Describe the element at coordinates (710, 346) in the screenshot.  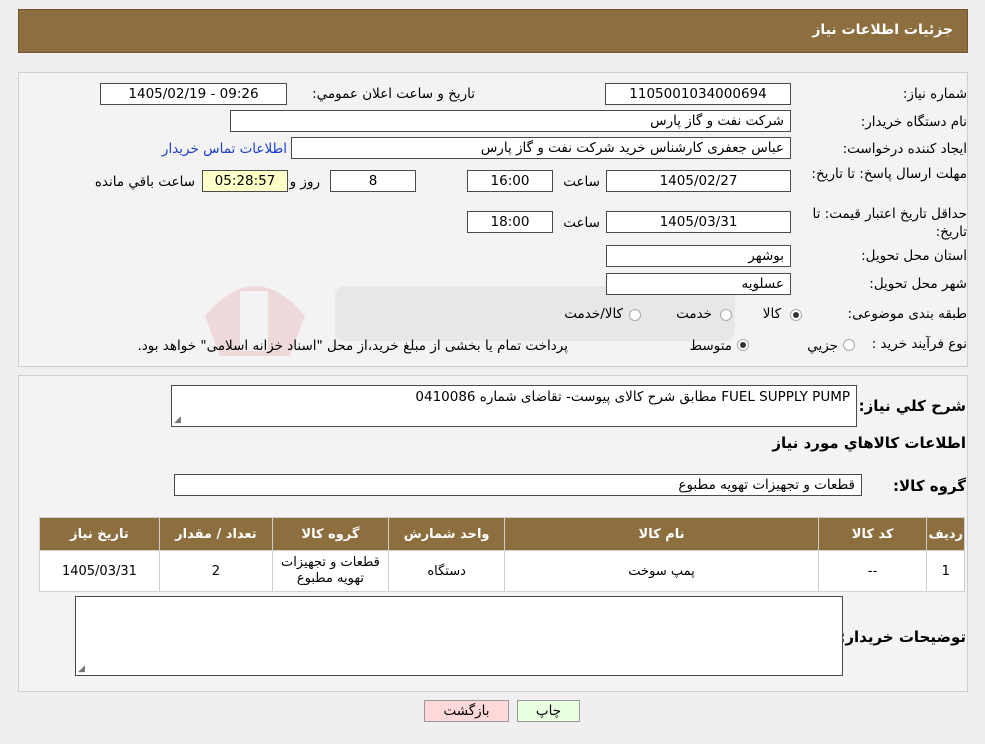
I see `process-option-medium: متوسط` at that location.